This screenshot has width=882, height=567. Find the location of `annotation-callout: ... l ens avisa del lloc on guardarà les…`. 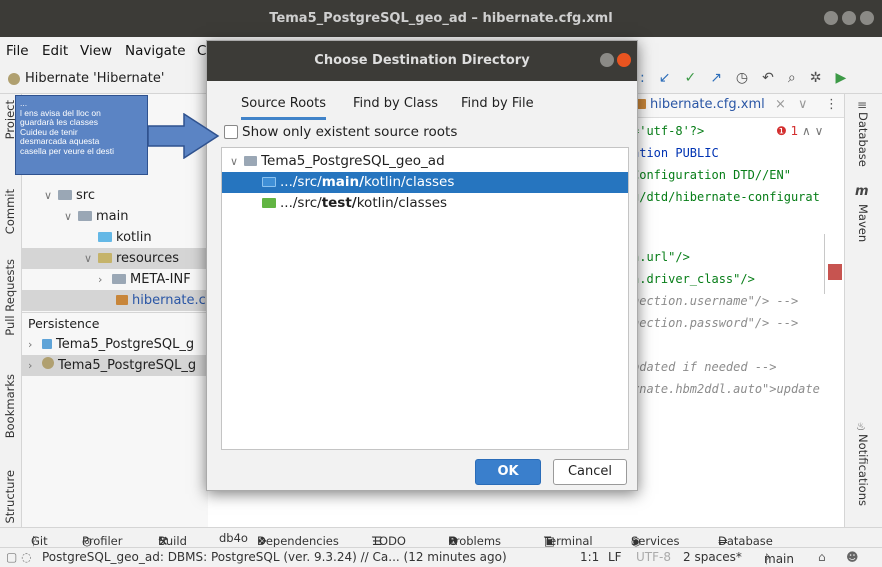

annotation-callout: ... l ens avisa del lloc on guardarà les… is located at coordinates (81, 135).